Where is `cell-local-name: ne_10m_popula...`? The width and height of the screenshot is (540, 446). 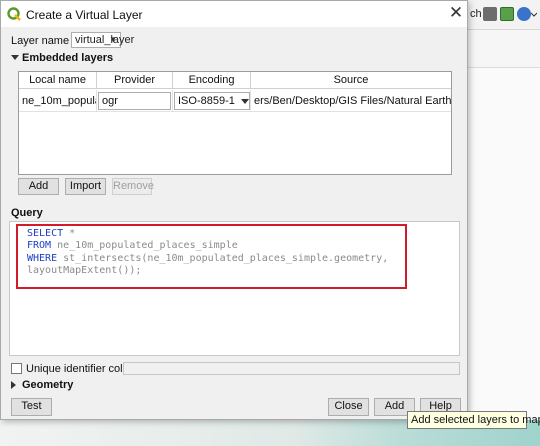 cell-local-name: ne_10m_popula... is located at coordinates (58, 101).